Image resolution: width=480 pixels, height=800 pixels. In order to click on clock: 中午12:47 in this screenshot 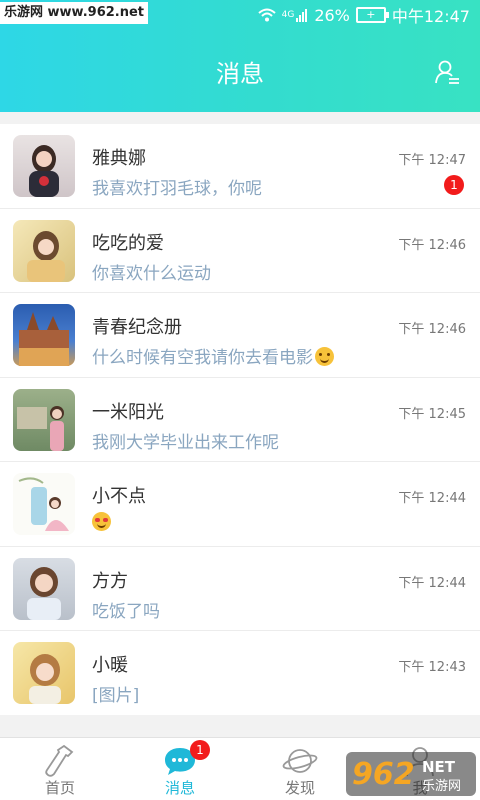, I will do `click(430, 16)`.